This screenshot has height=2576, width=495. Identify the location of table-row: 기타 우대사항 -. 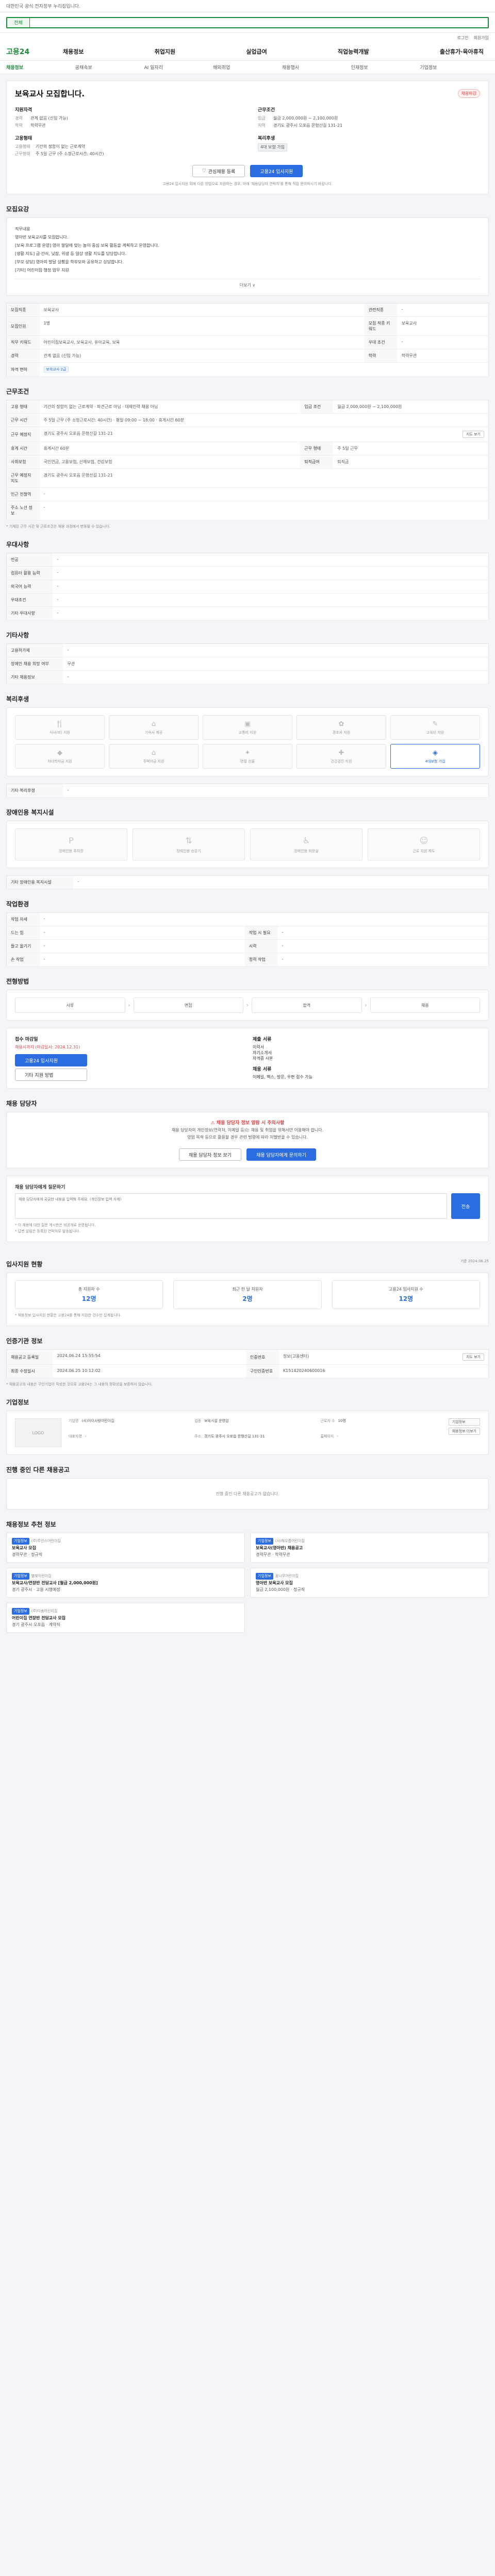
(247, 613).